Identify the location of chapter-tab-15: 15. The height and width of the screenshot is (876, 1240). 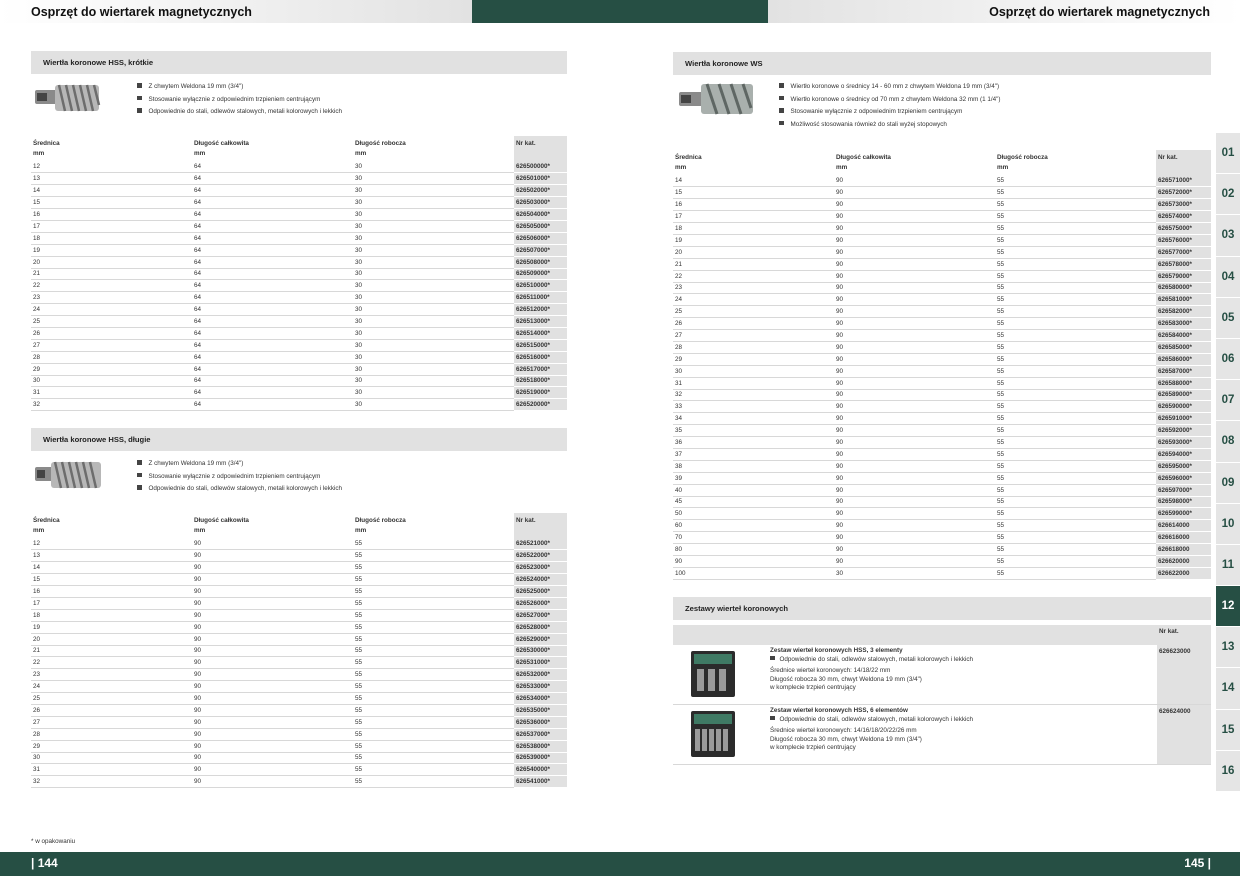
(1228, 730).